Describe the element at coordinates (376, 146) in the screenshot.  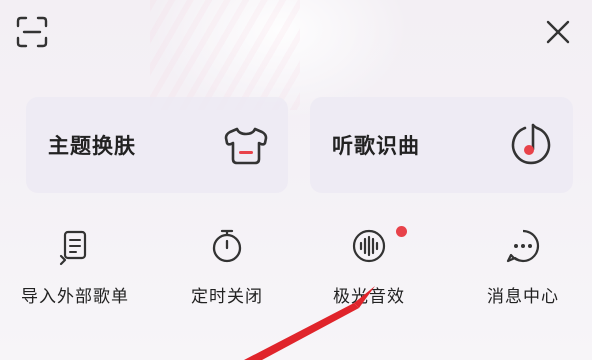
I see `card-title: 听歌识曲` at that location.